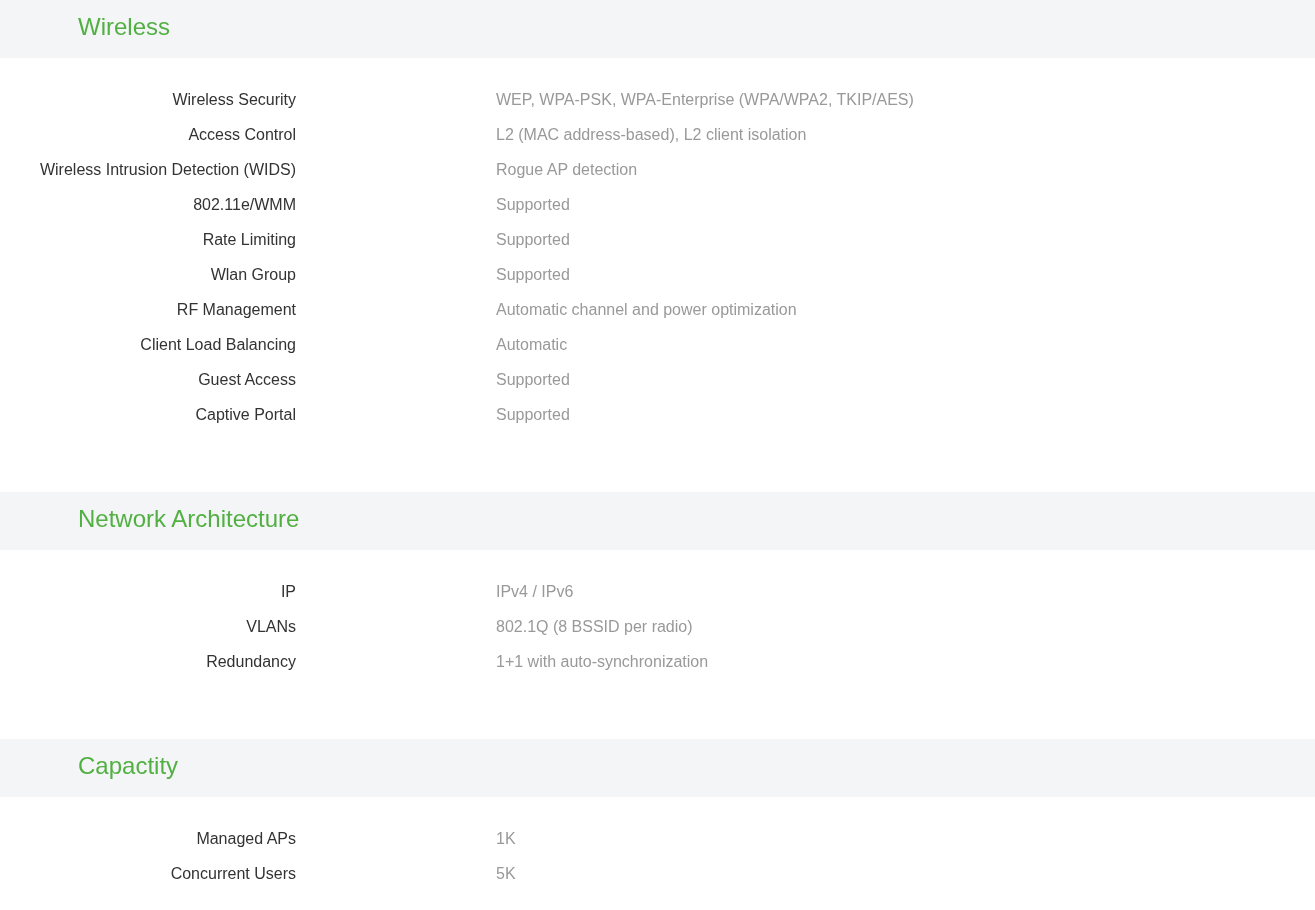 This screenshot has width=1315, height=910. Describe the element at coordinates (651, 134) in the screenshot. I see `spec-value: L2 (MAC address-based), L2 client isolation` at that location.